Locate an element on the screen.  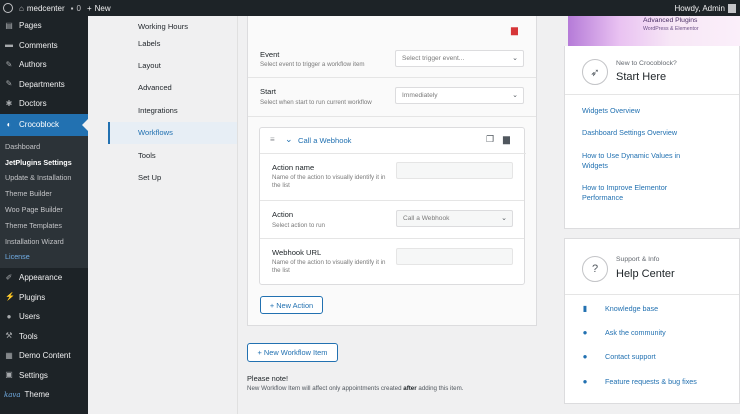
link-ask-community: Ask the community is located at coordinates (635, 333).